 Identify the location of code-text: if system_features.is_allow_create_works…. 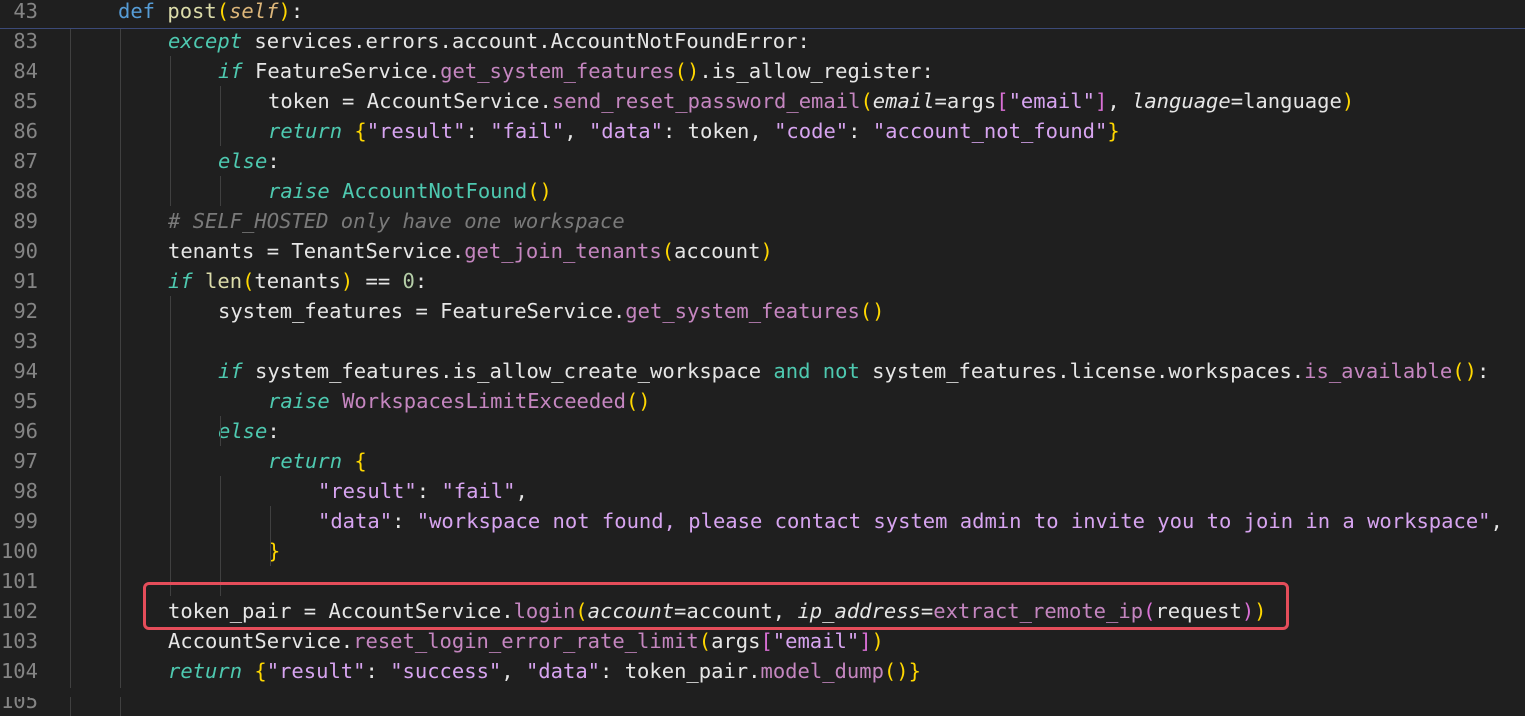
(853, 371).